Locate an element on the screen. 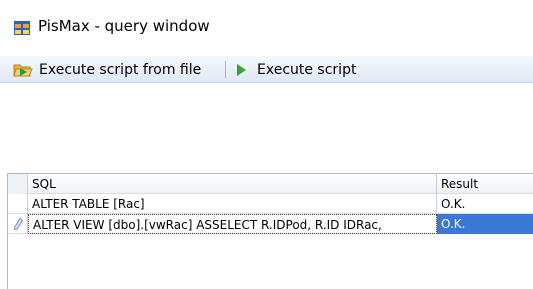 The width and height of the screenshot is (533, 289). toolbar-separator is located at coordinates (225, 69).